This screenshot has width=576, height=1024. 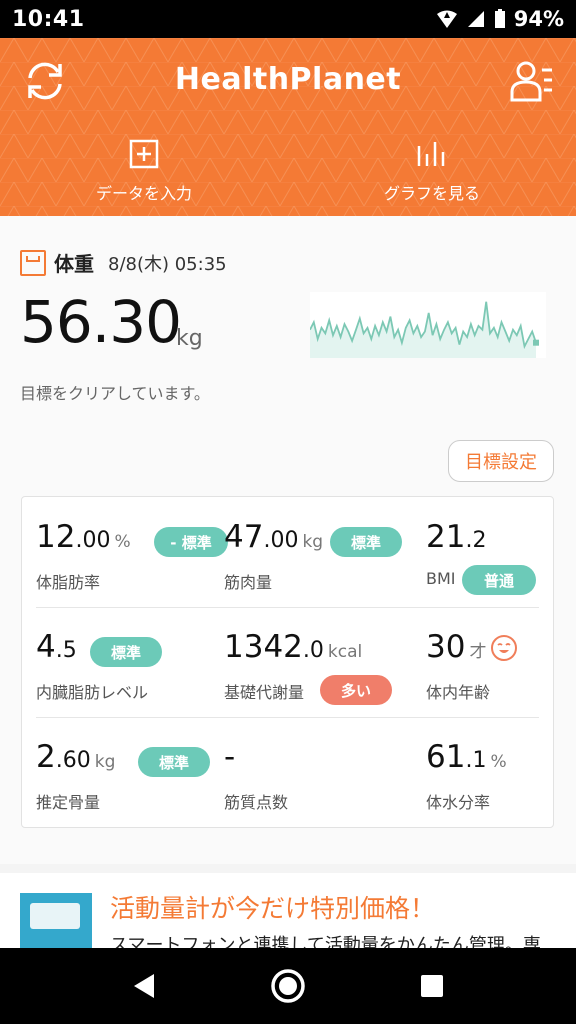 I want to click on goal-message: 目標をクリアしています。, so click(x=115, y=393).